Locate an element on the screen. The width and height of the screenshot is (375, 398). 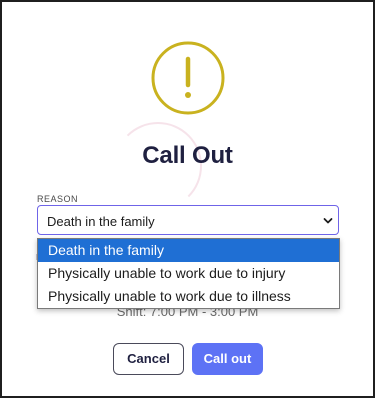
cancel-button: Cancel is located at coordinates (148, 359).